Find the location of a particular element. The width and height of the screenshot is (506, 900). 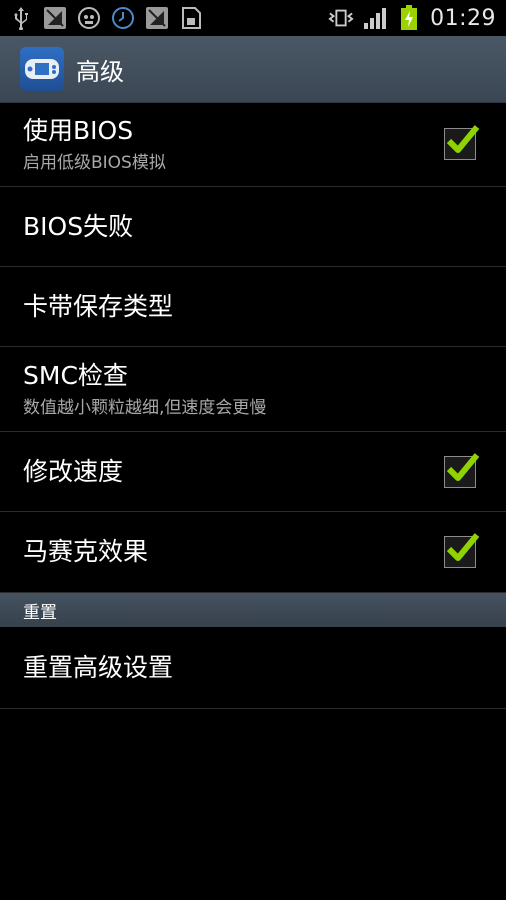

setting-title: 使用BIOS is located at coordinates (78, 130).